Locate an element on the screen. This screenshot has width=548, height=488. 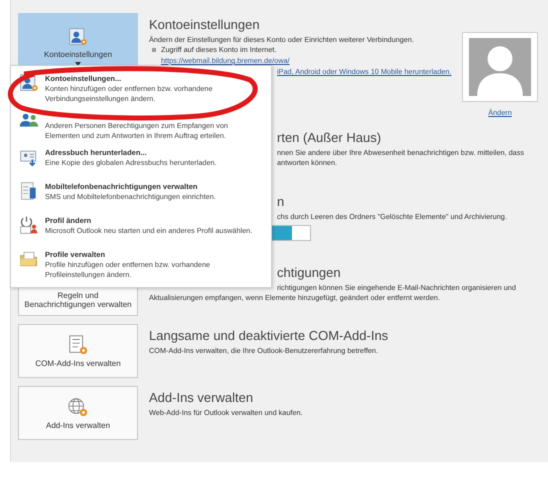
section-heading: Langsame und deaktivierte COM-Add-Ins is located at coordinates (268, 335).